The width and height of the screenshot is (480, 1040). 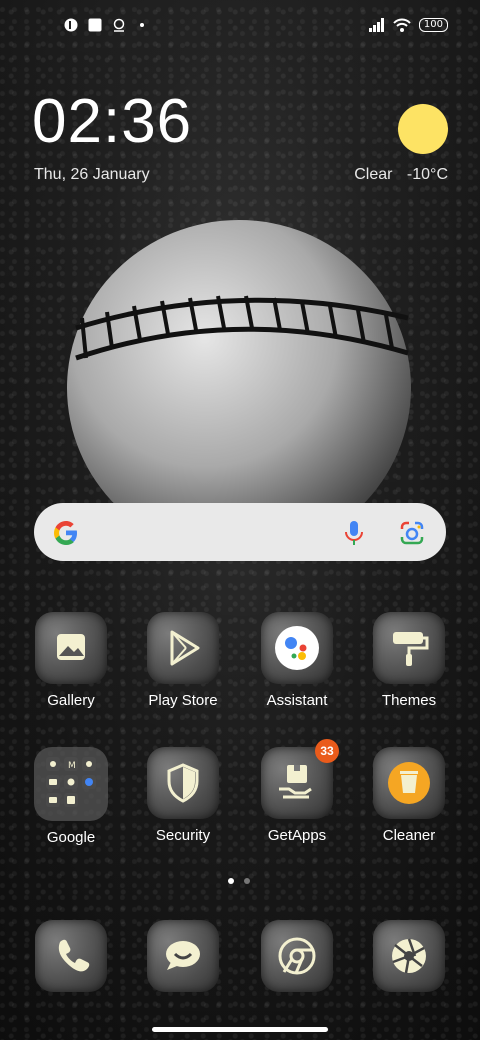 I want to click on page-indicator, so click(x=239, y=881).